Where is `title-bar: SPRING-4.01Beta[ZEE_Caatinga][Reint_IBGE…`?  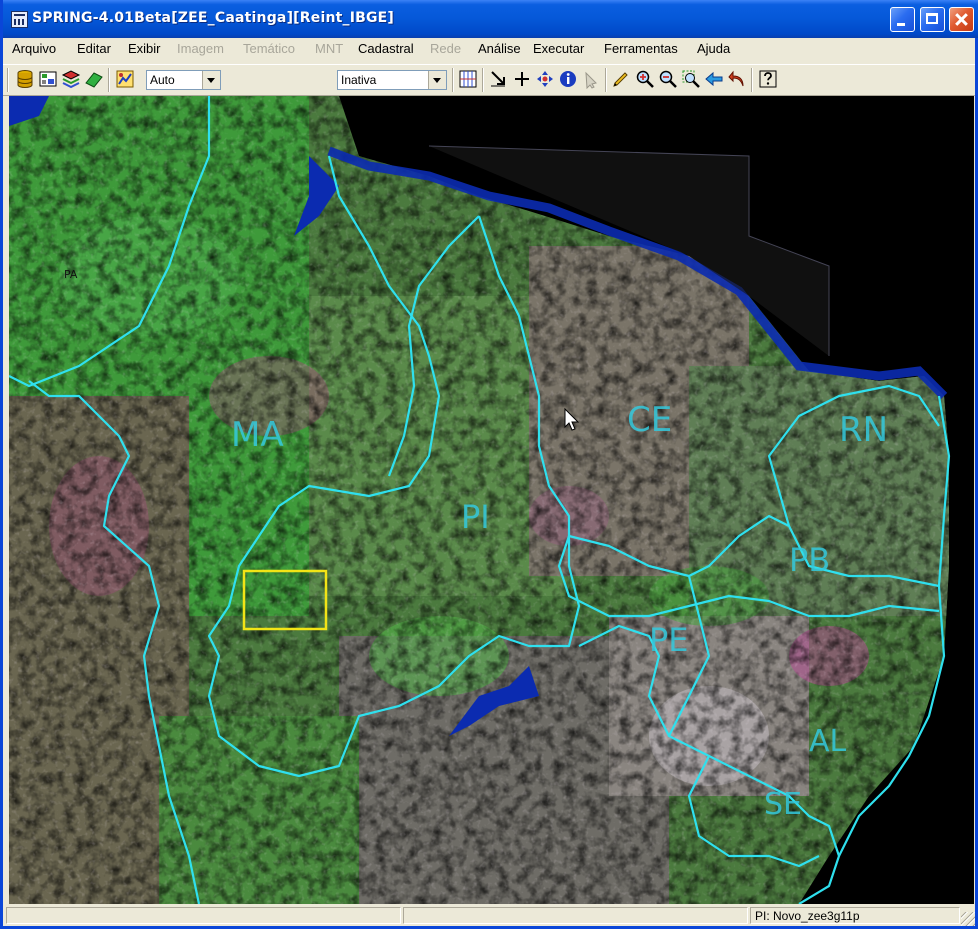
title-bar: SPRING-4.01Beta[ZEE_Caatinga][Reint_IBGE… is located at coordinates (490, 19).